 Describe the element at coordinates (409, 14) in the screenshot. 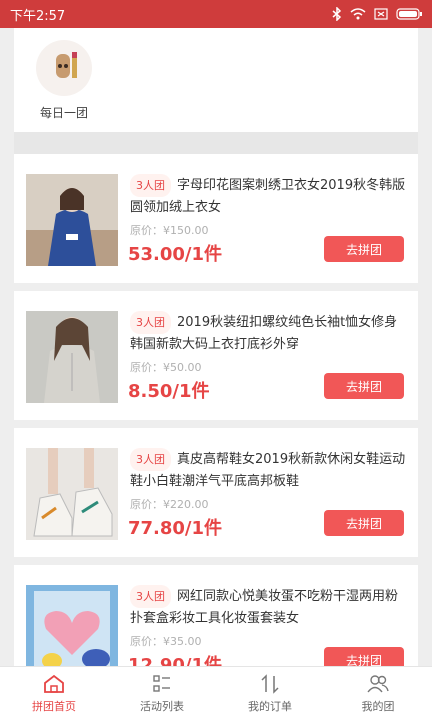

I see `battery-icon` at that location.